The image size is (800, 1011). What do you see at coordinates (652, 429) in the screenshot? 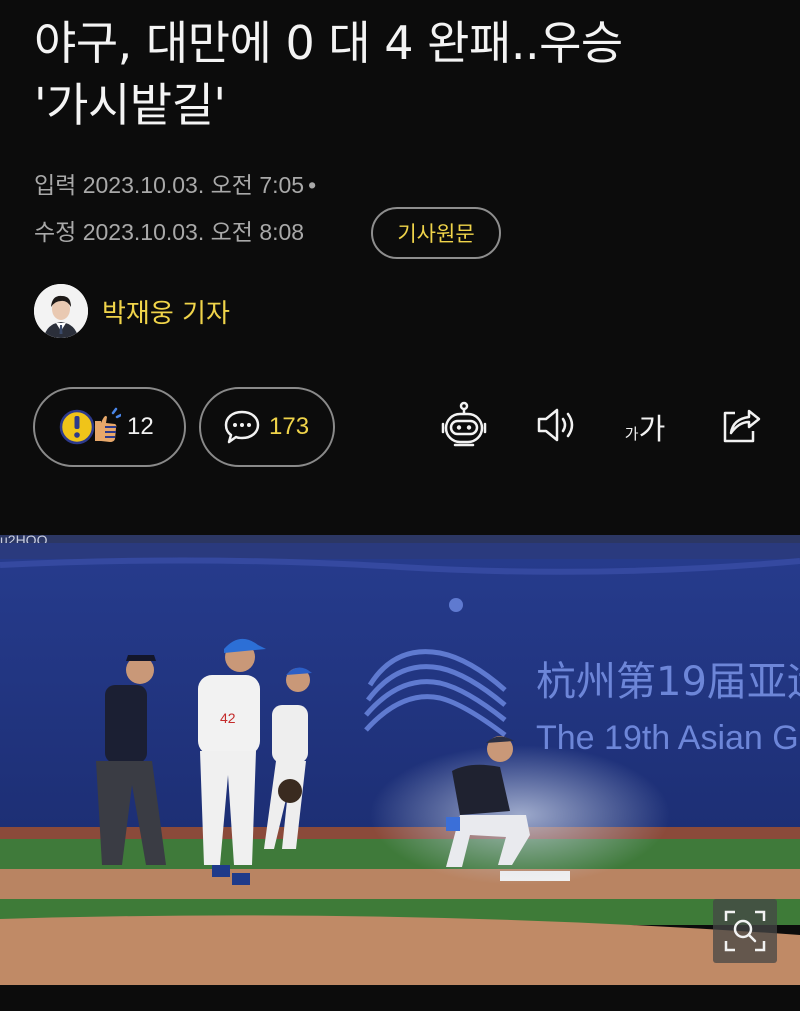
I see `font-size-big-glyph: 가` at bounding box center [652, 429].